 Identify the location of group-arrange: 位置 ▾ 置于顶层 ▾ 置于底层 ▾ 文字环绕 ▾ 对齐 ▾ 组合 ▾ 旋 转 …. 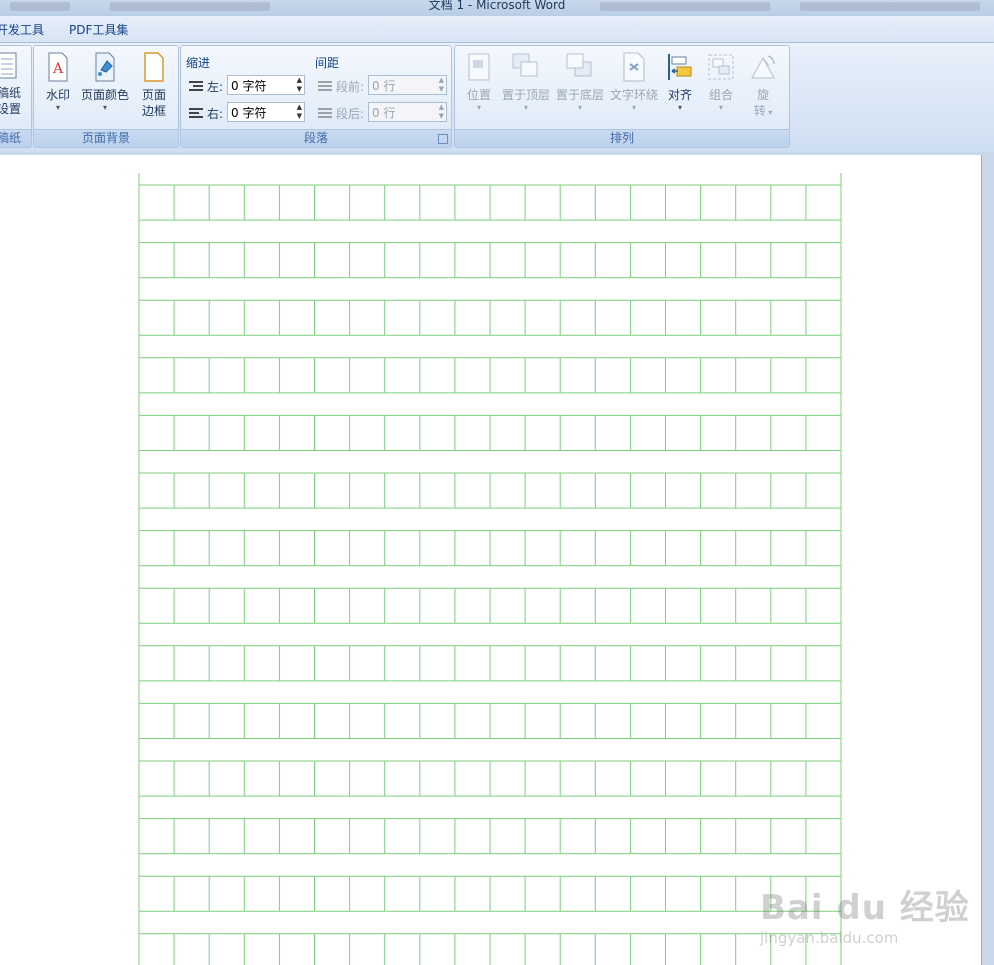
(622, 96).